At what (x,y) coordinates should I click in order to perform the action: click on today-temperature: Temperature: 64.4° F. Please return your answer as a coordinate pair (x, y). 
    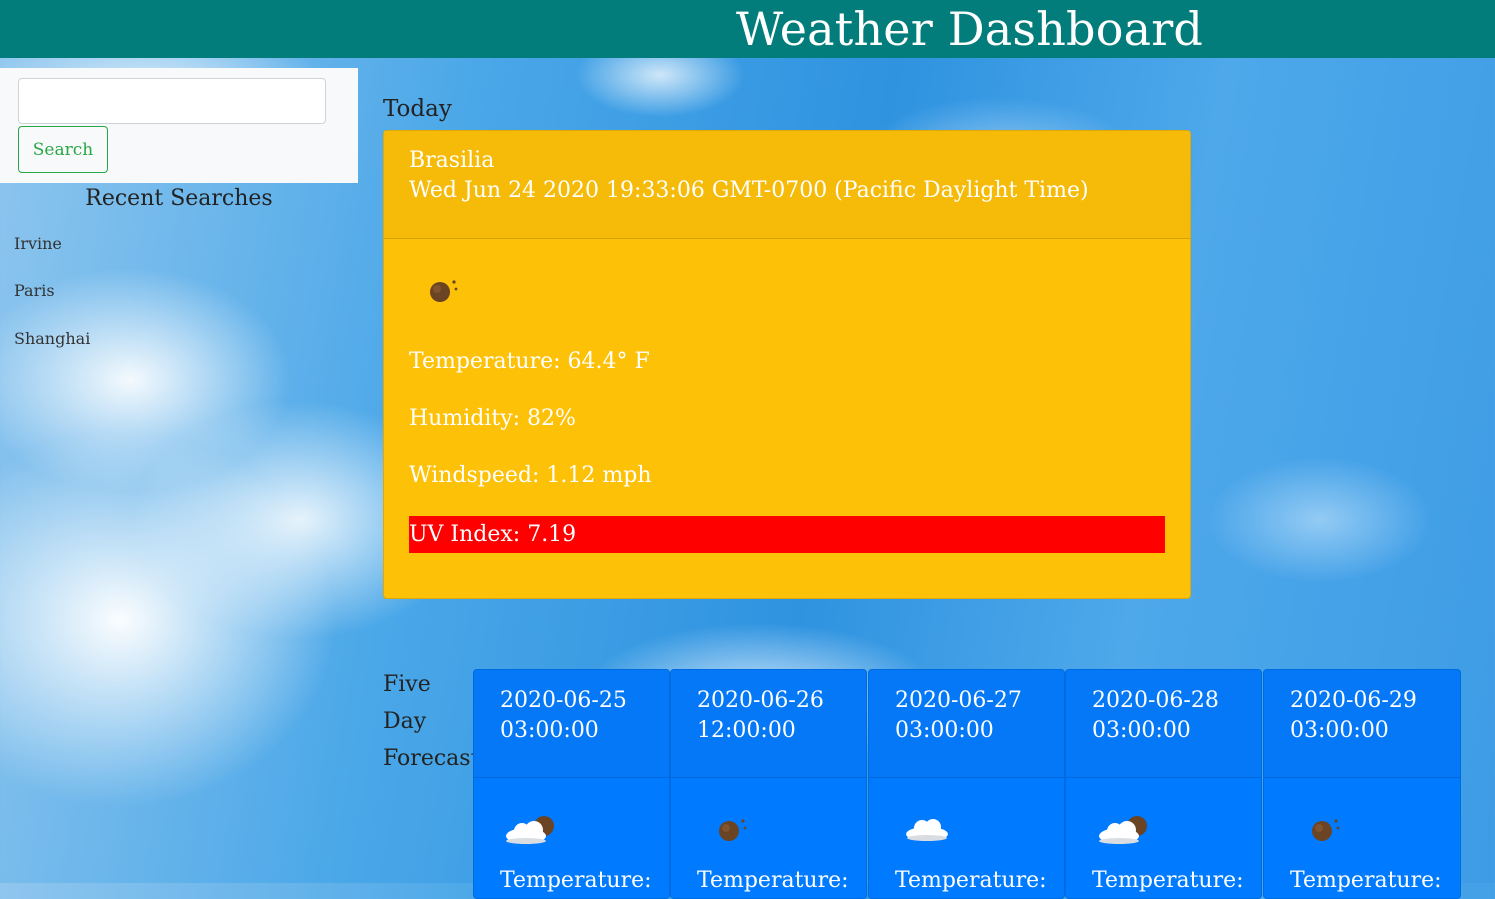
    Looking at the image, I should click on (529, 361).